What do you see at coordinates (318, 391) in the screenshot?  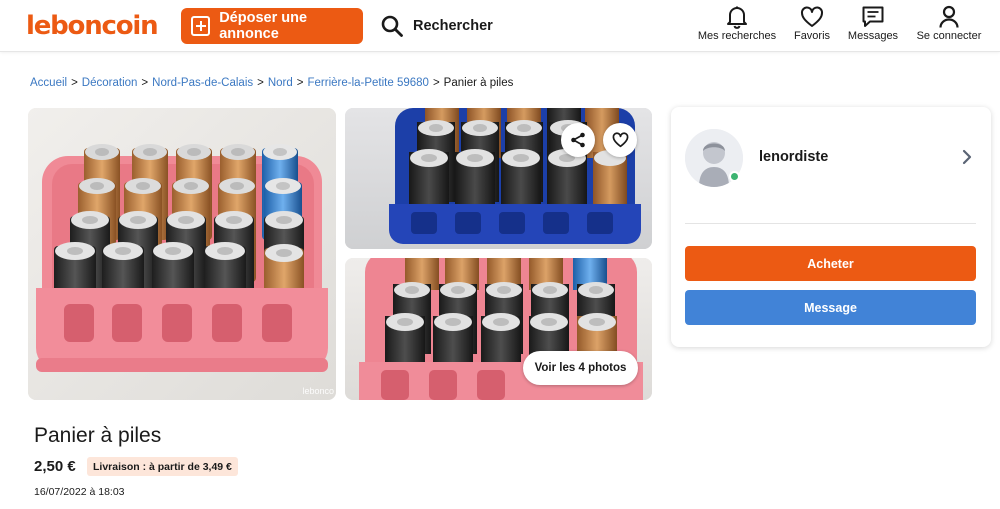 I see `photo-watermark: lebonco` at bounding box center [318, 391].